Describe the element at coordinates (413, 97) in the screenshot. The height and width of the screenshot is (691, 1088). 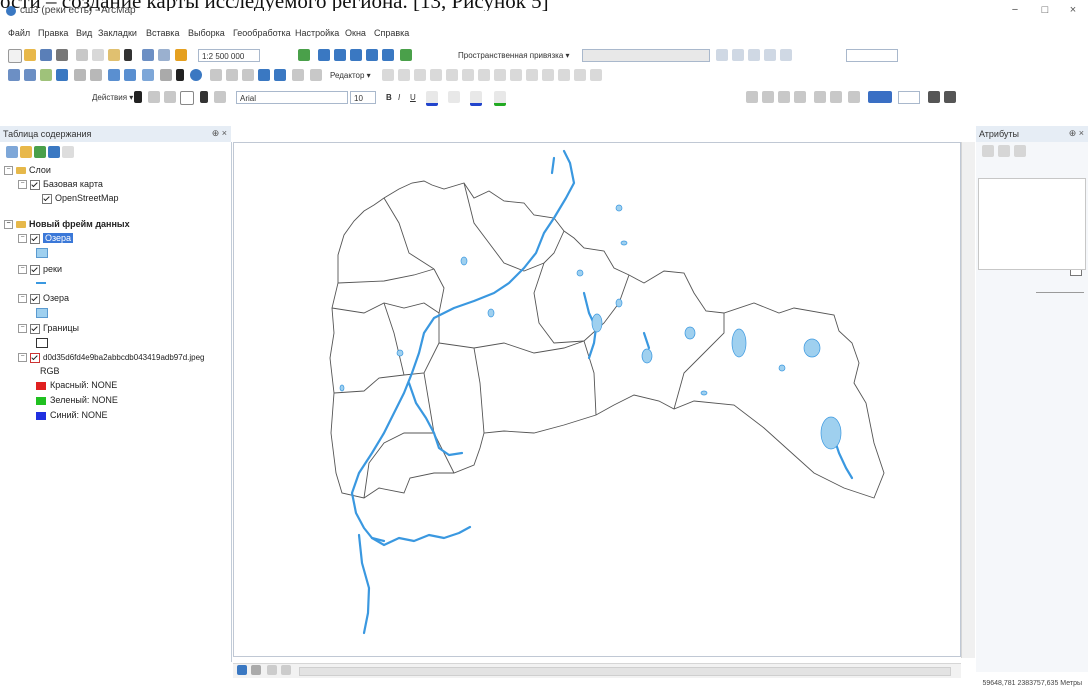
I see `underline-button: U` at that location.